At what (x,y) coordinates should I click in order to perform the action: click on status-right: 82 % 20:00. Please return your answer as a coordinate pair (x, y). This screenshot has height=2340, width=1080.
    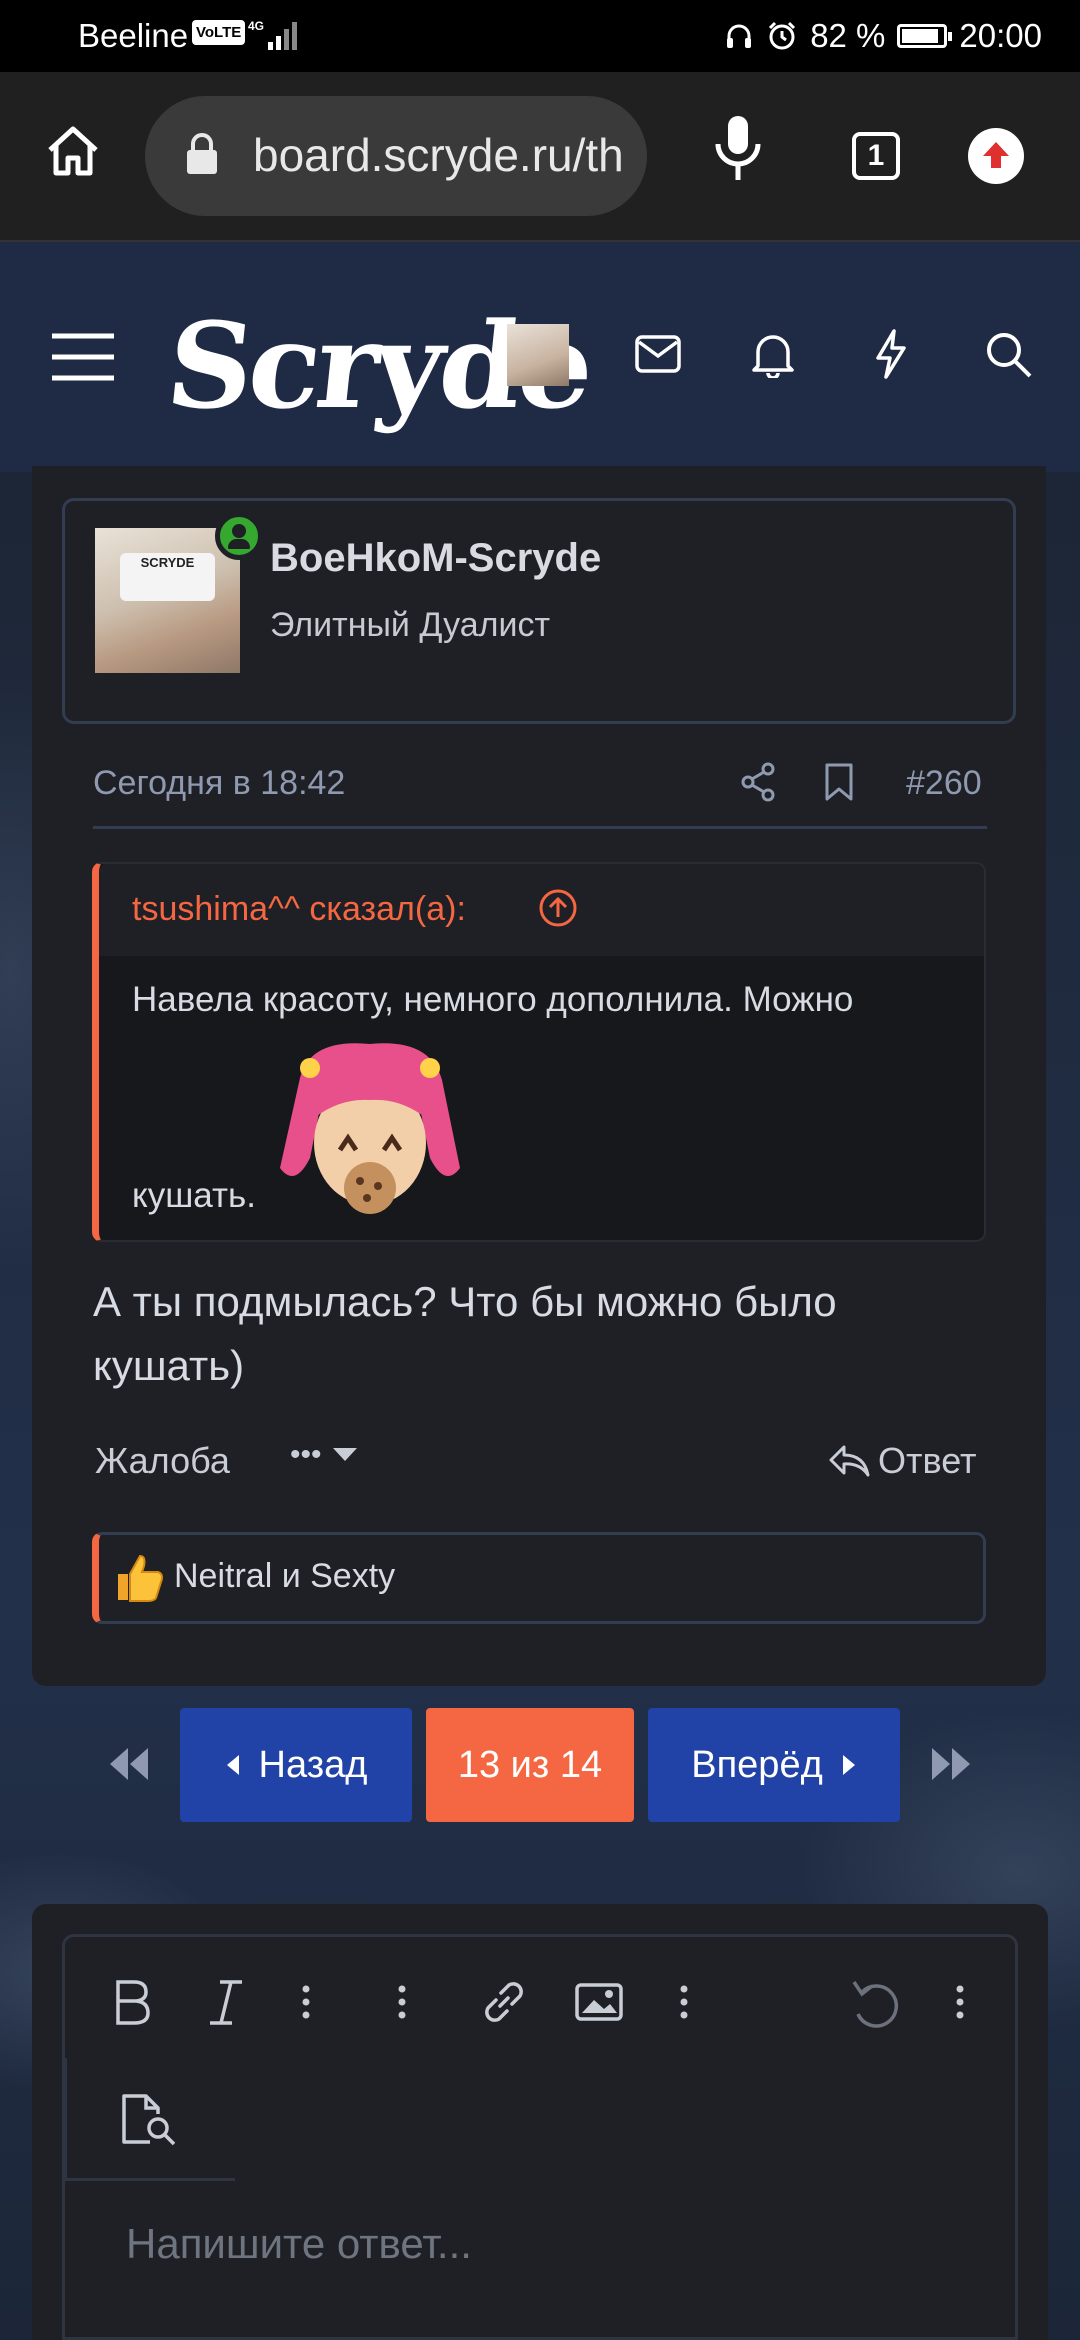
    Looking at the image, I should click on (883, 36).